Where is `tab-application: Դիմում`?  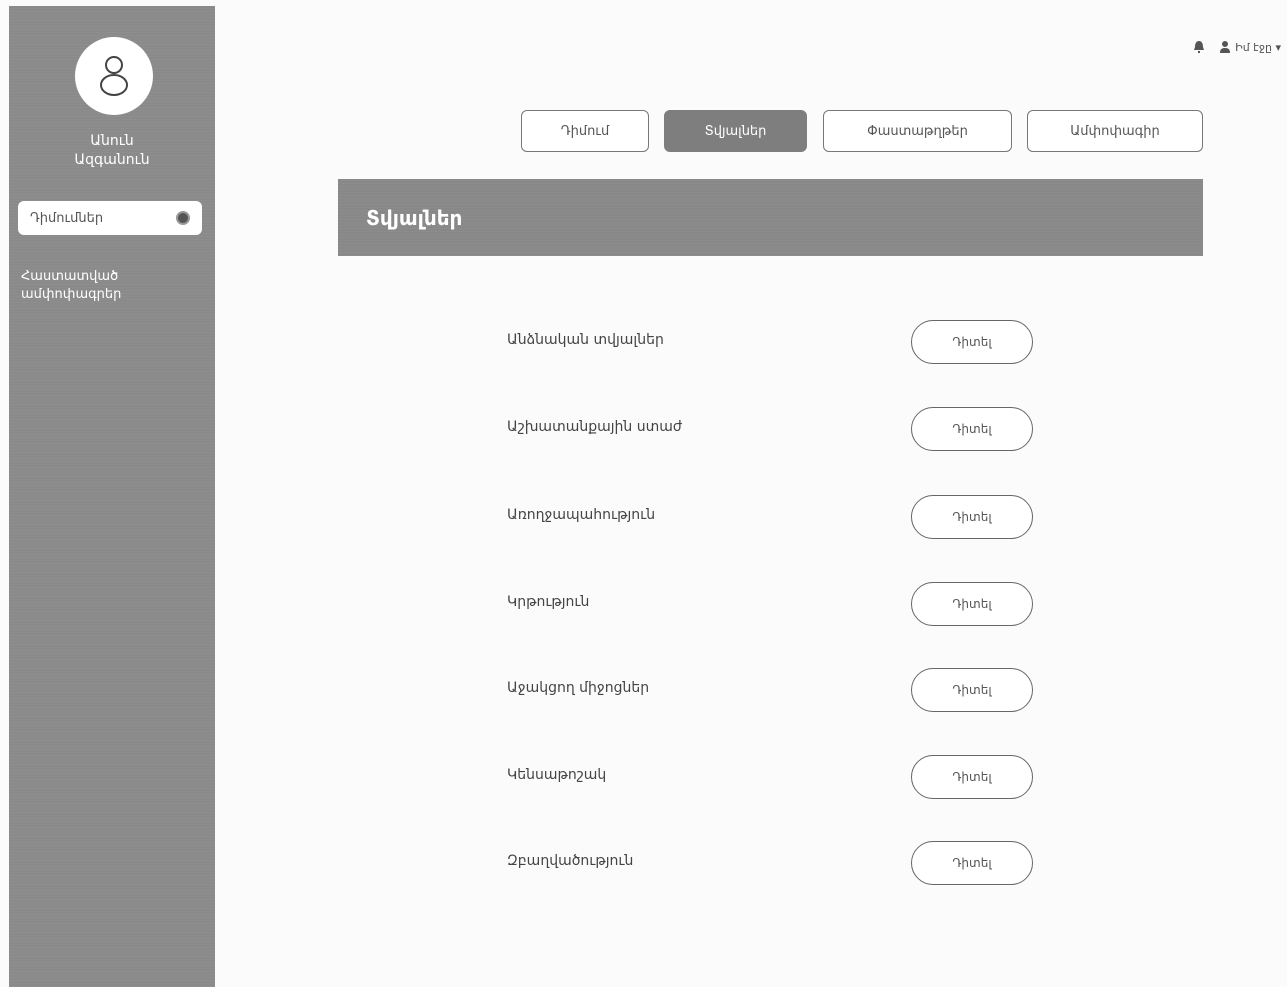 tab-application: Դիմում is located at coordinates (585, 131).